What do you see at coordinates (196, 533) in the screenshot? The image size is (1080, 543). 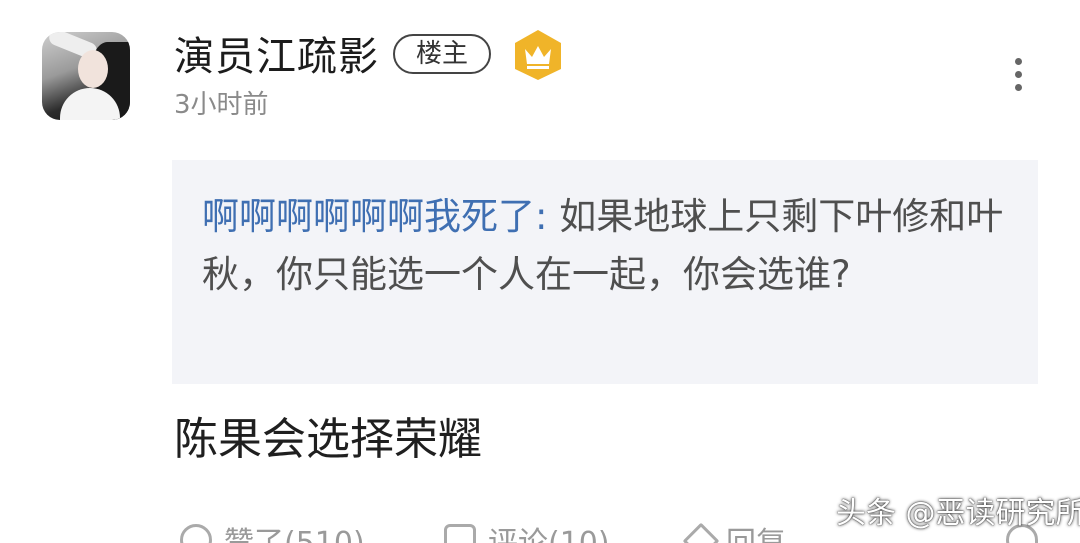 I see `like-icon` at bounding box center [196, 533].